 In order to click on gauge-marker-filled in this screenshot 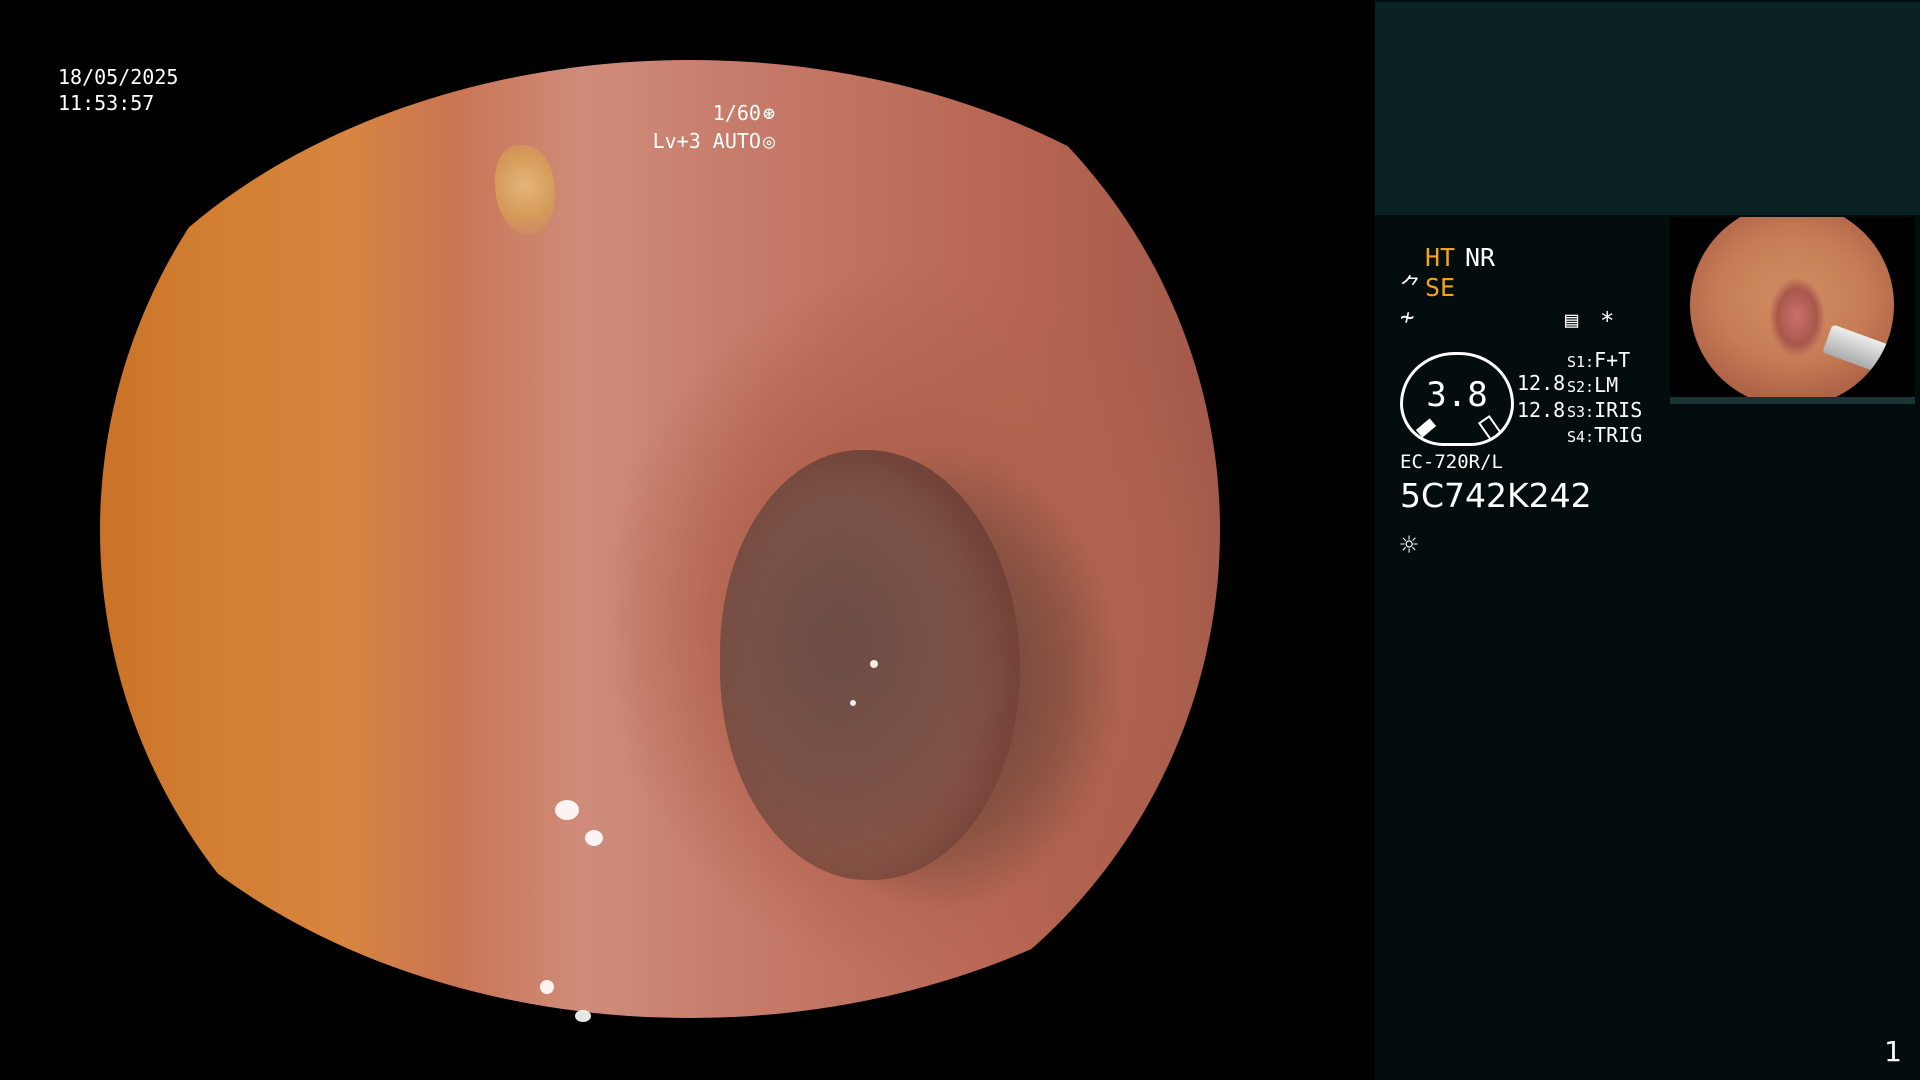, I will do `click(1426, 428)`.